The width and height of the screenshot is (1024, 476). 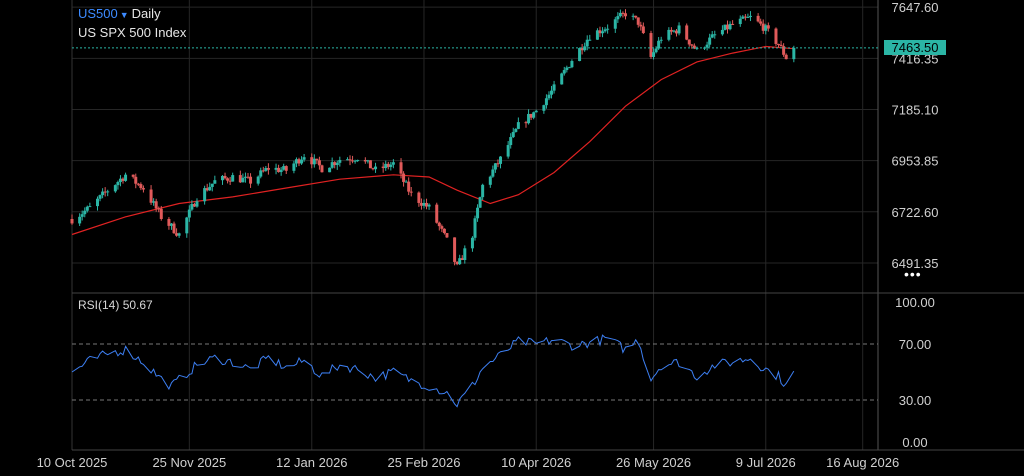 I want to click on rsi-tick-label: 100.00, so click(x=915, y=302).